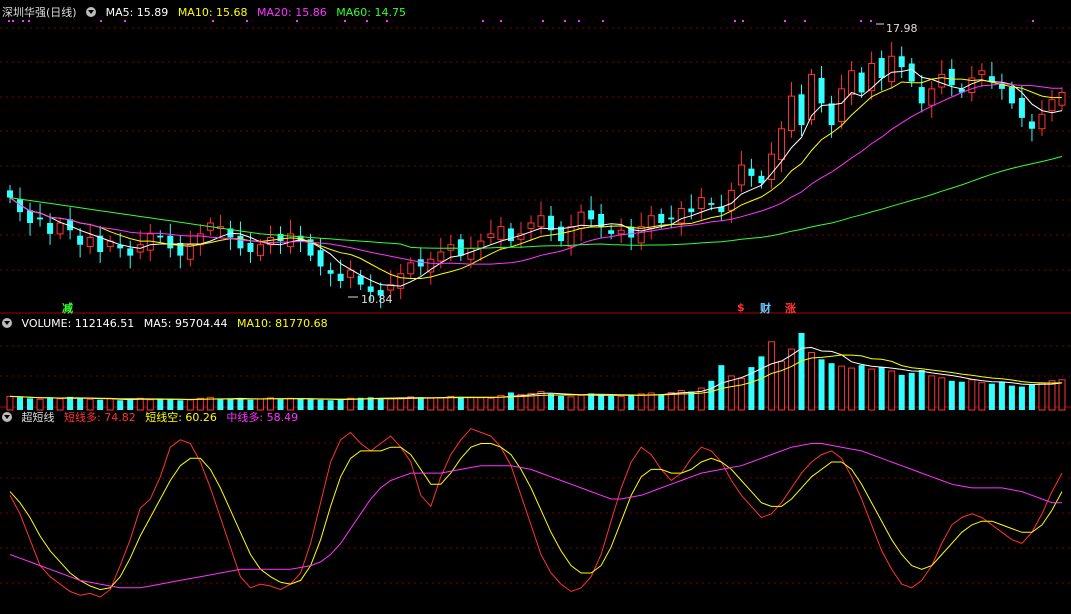  Describe the element at coordinates (282, 323) in the screenshot. I see `vol-ma10-label: MA10: 81770.68` at that location.